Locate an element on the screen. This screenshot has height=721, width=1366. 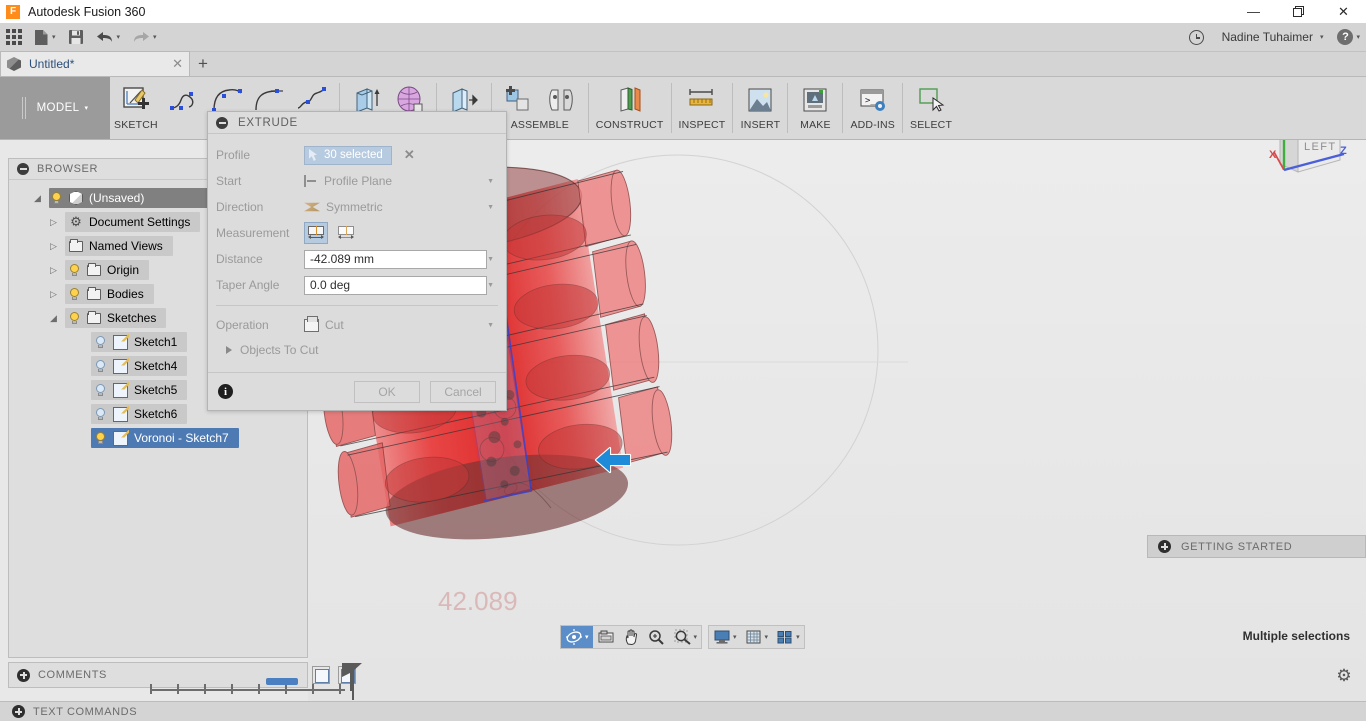
taper-angle-label: Taper Angle is located at coordinates (248, 285).